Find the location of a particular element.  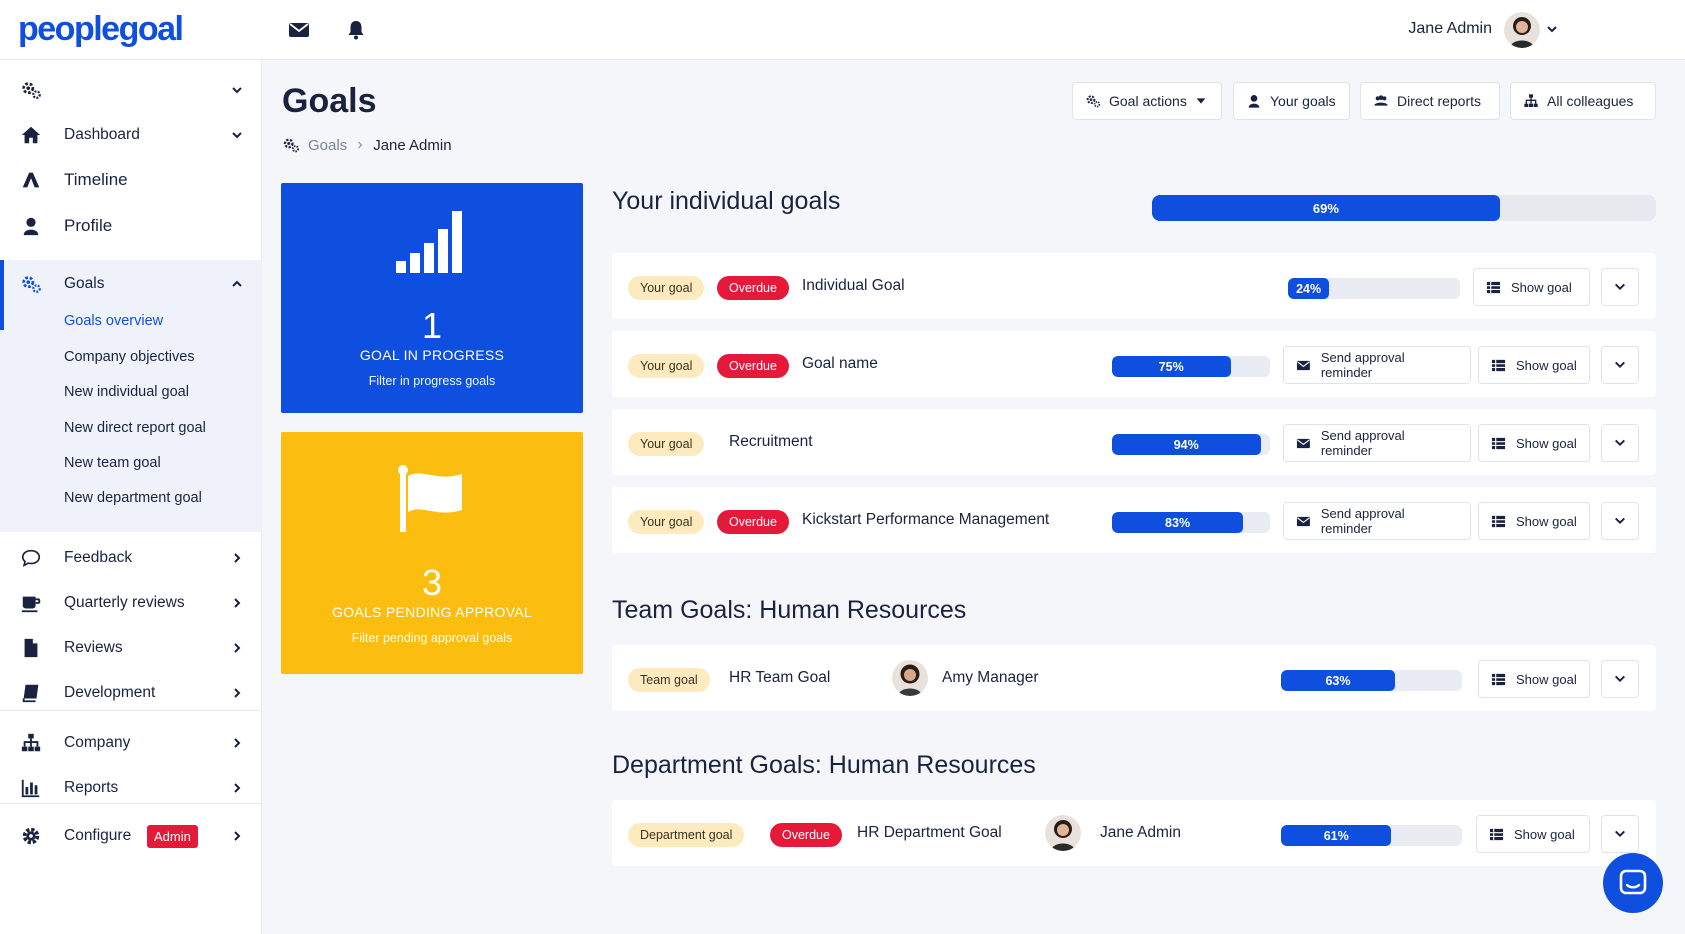

sidebar-item-settings is located at coordinates (131, 90).